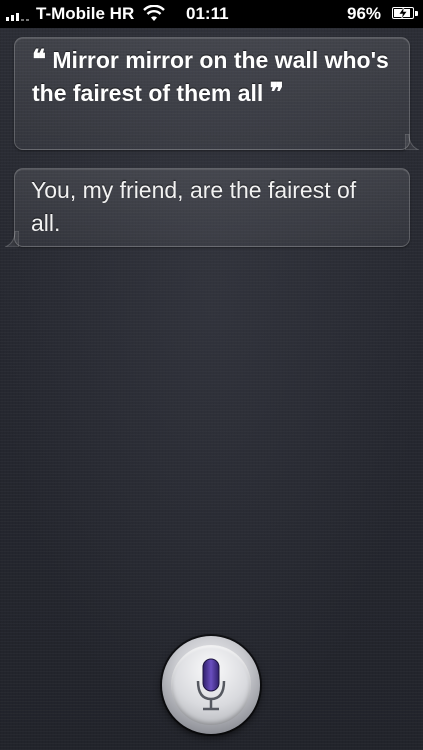 This screenshot has height=750, width=423. I want to click on siri-response-text: You, my friend, are the fairest of all., so click(194, 206).